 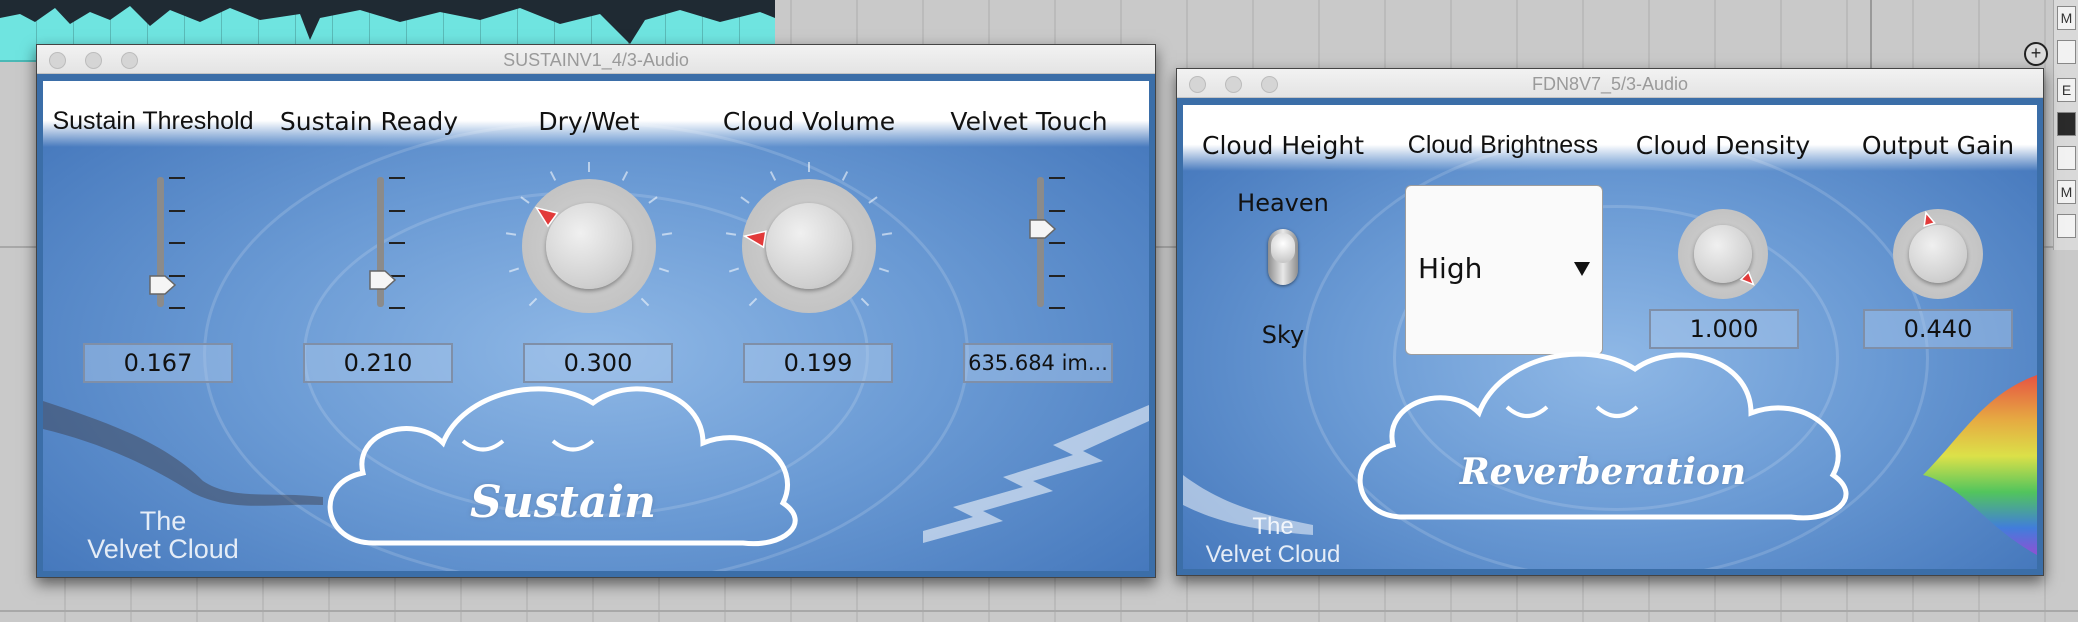 I want to click on dropdown-selected-value: High, so click(x=1450, y=268).